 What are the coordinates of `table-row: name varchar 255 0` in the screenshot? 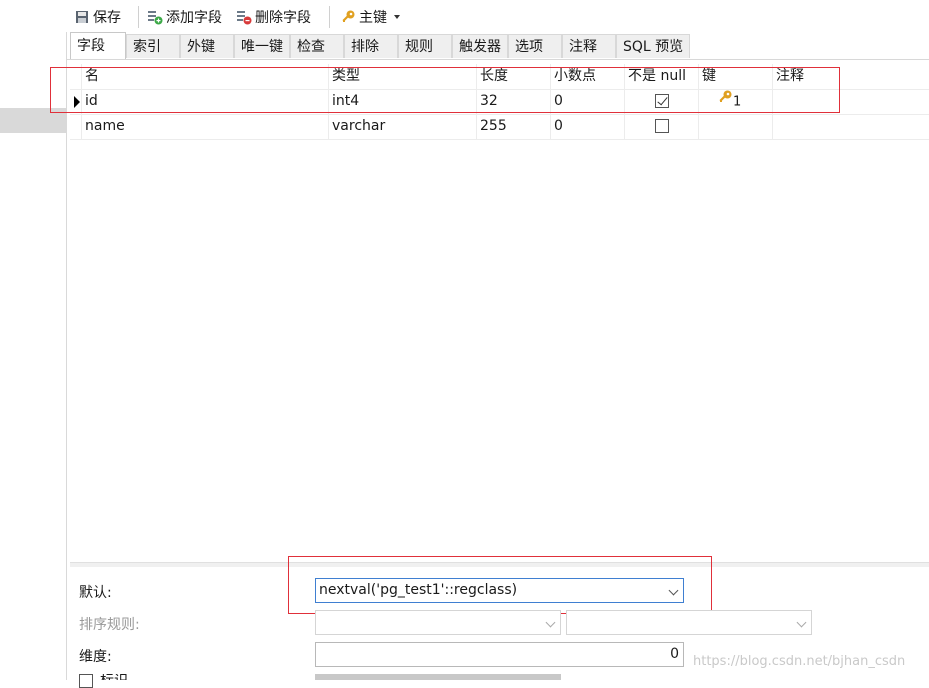 It's located at (499, 127).